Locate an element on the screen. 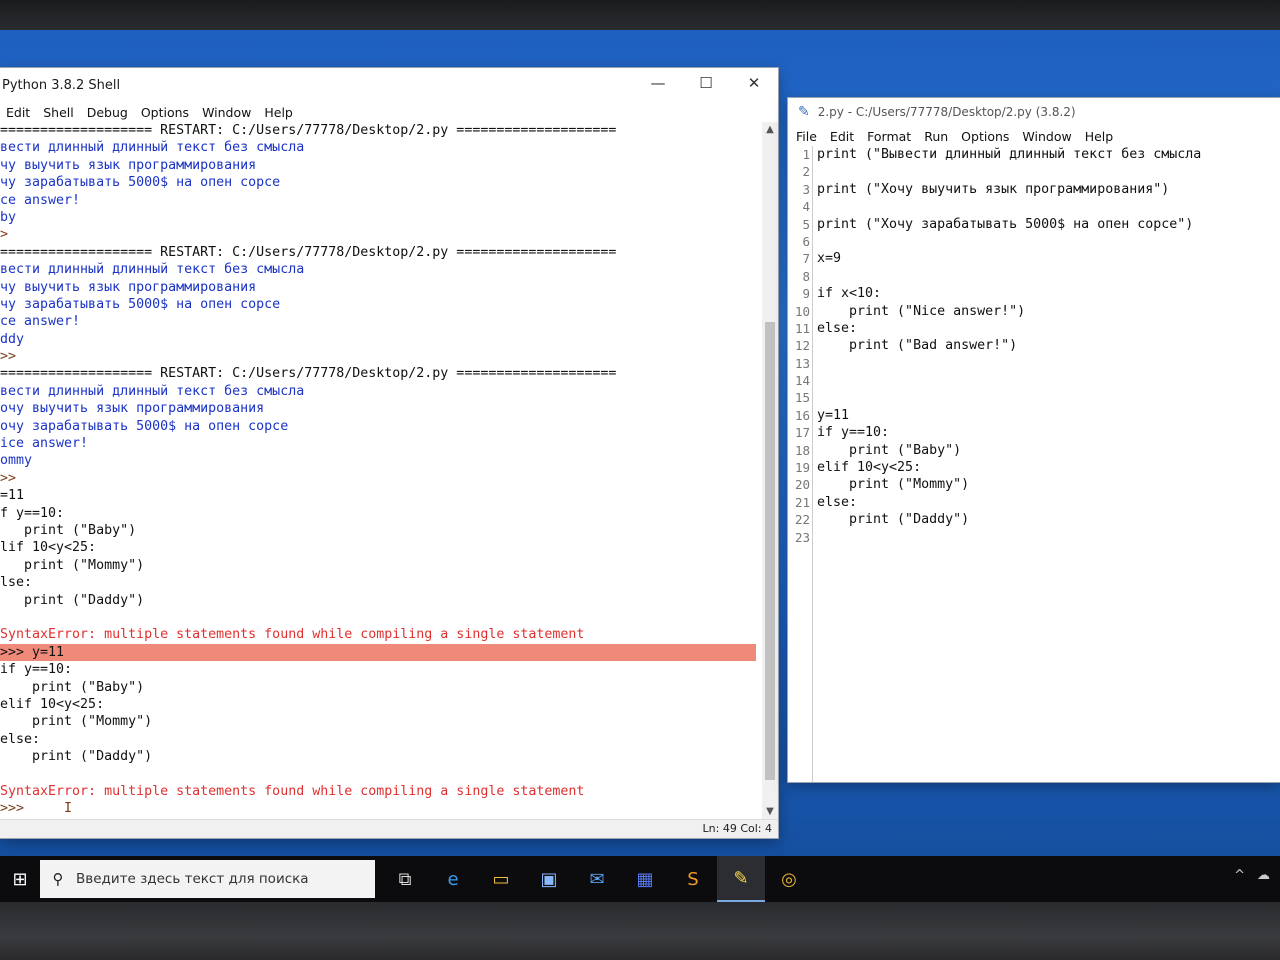 This screenshot has height=960, width=1280. line-number: 19 is located at coordinates (802, 468).